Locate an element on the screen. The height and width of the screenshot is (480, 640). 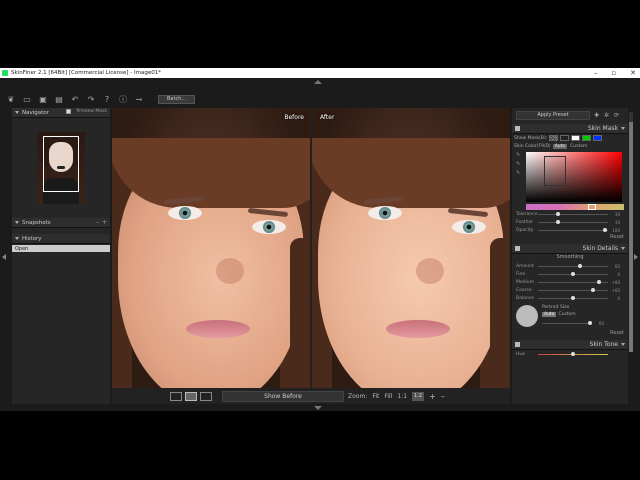
plugin-icon: ⊸ is located at coordinates (139, 99).